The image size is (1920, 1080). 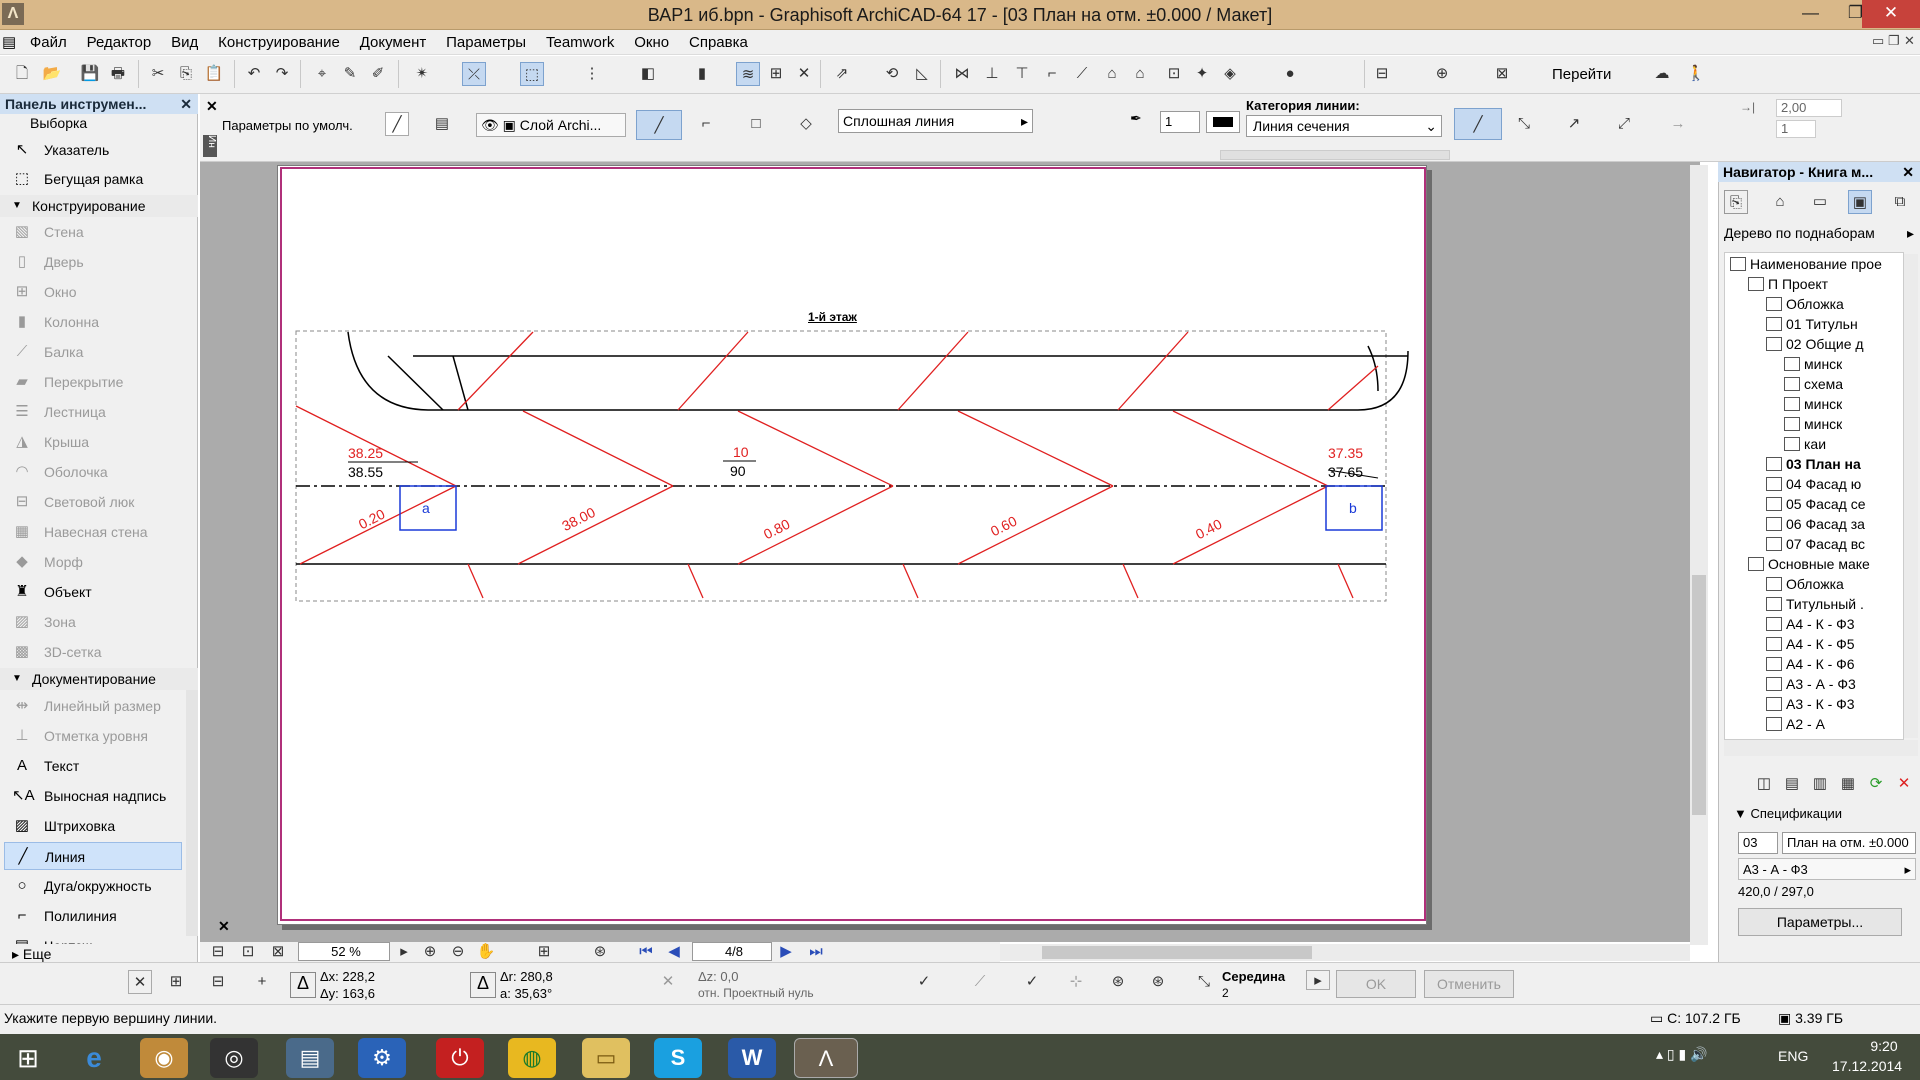 I want to click on grid-icon: ⊞, so click(x=176, y=982).